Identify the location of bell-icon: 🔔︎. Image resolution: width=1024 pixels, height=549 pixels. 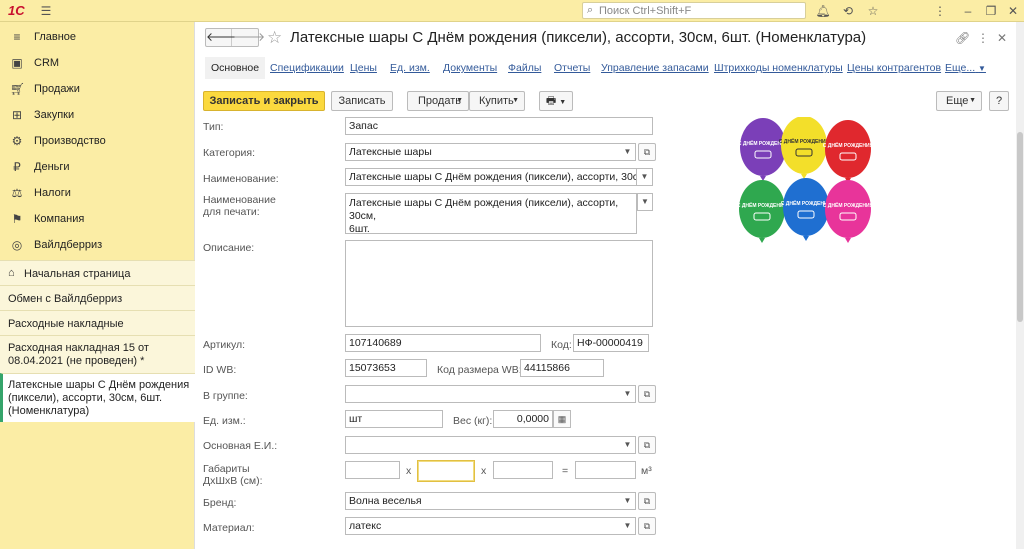
(823, 11).